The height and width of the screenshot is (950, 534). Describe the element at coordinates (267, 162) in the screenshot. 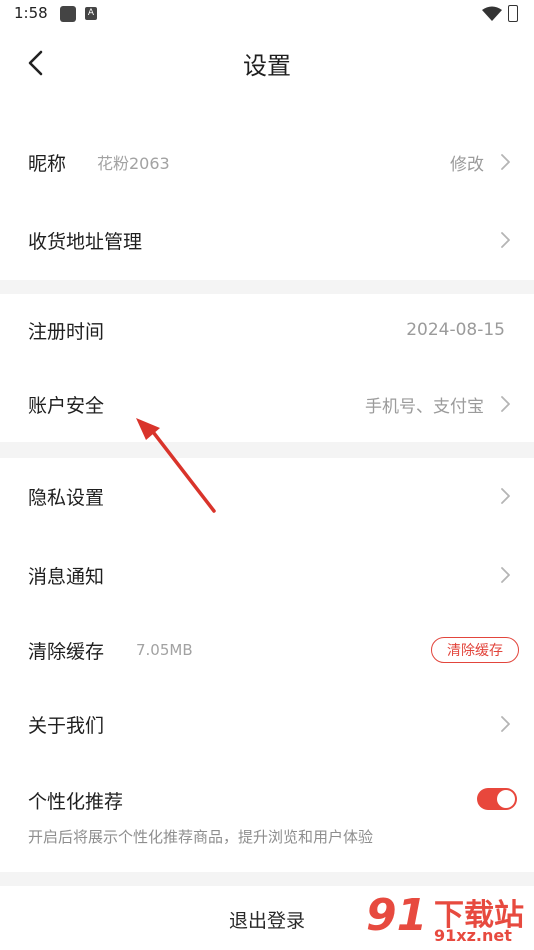

I see `nickname-row: 昵称 花粉2063 修改` at that location.